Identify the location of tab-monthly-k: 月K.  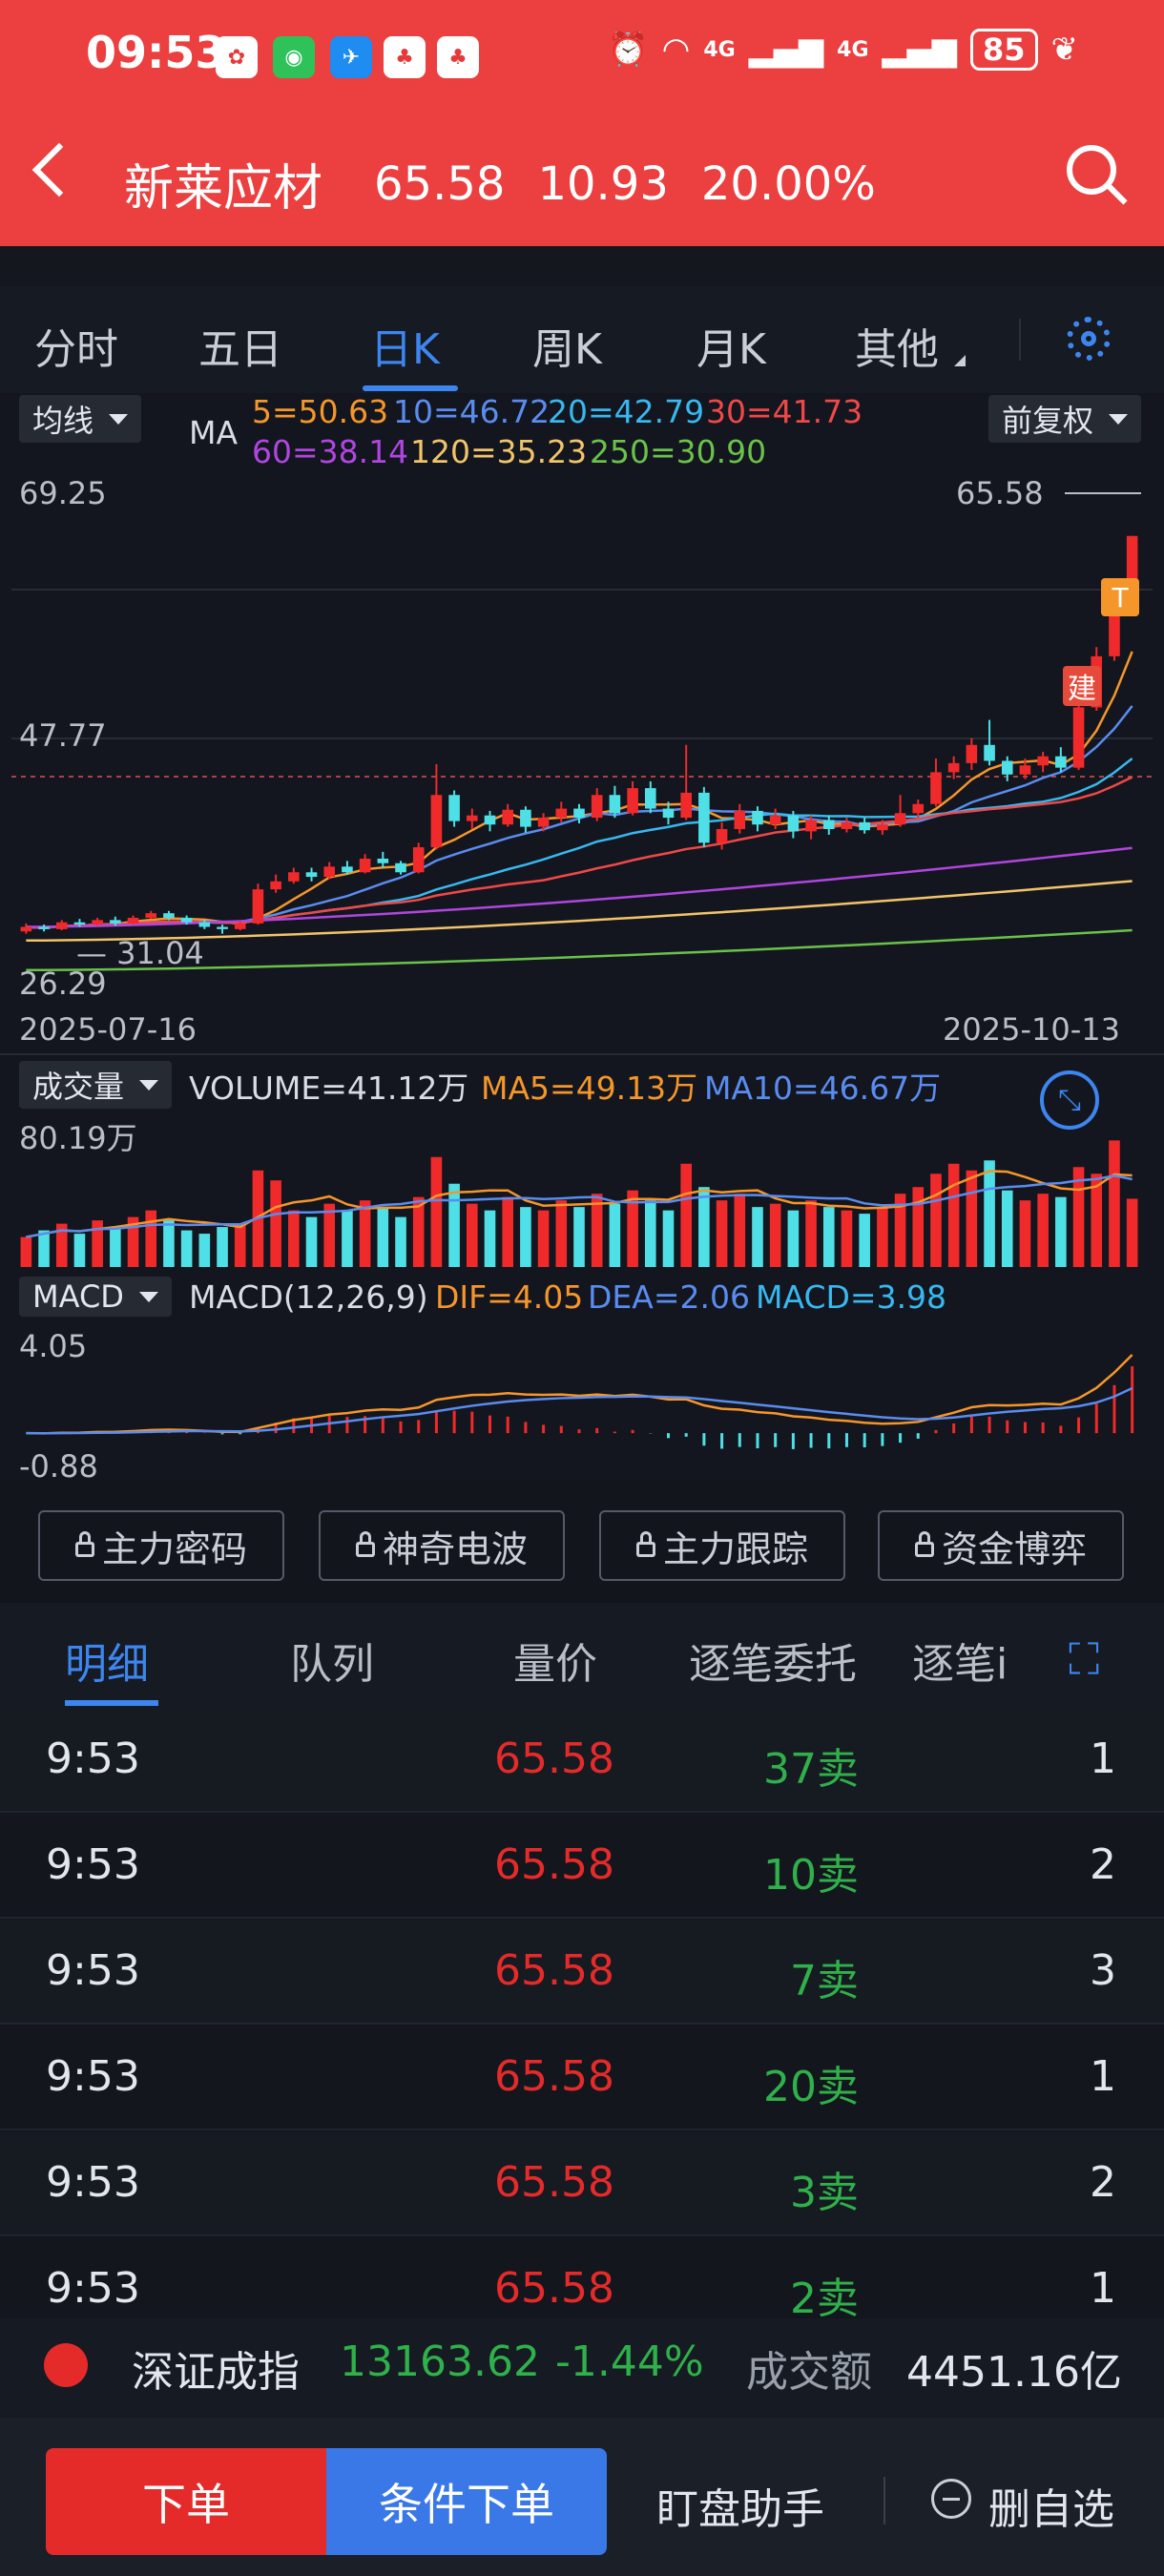
(731, 345).